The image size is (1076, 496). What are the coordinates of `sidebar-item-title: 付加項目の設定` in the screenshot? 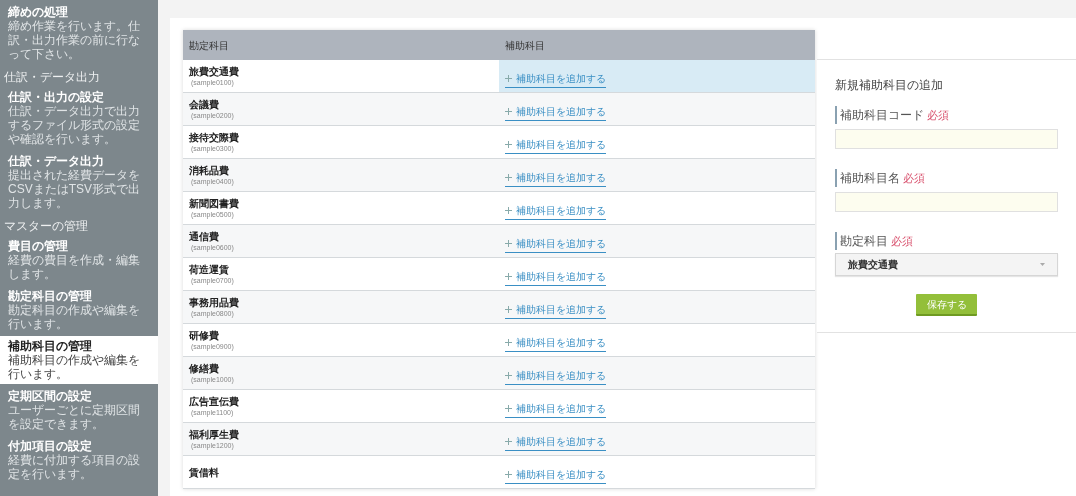 It's located at (50, 446).